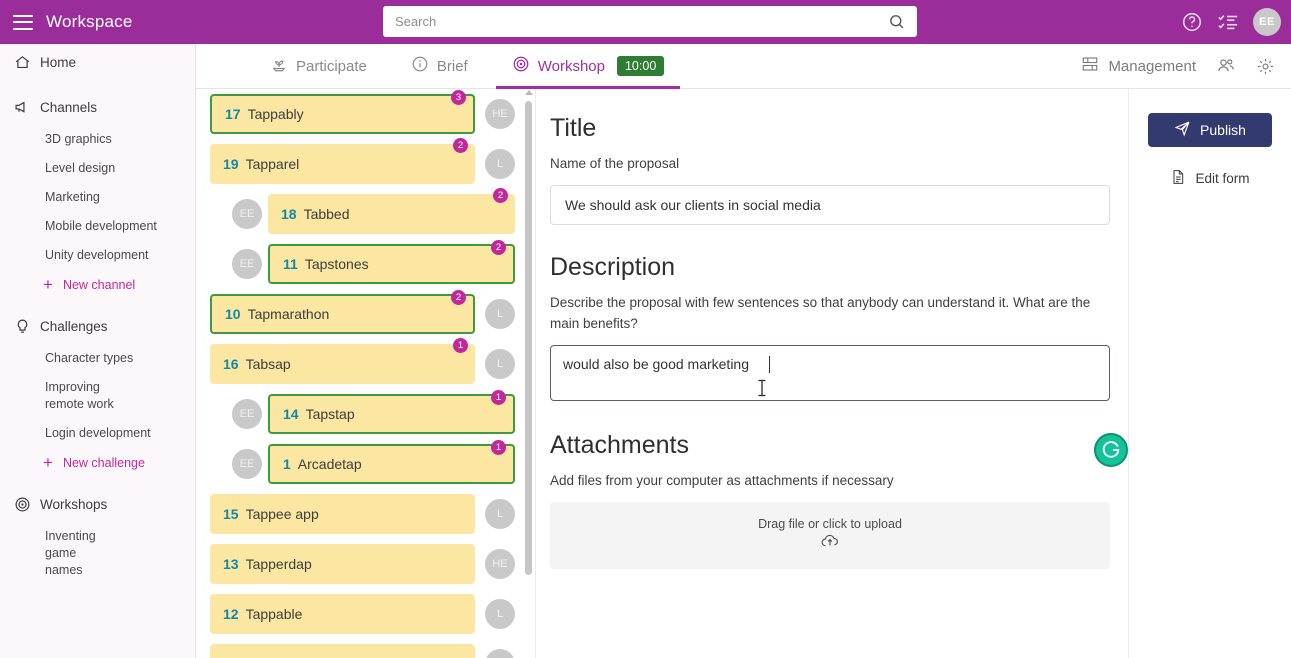 This screenshot has width=1291, height=658. I want to click on publish-button: Publish, so click(1210, 130).